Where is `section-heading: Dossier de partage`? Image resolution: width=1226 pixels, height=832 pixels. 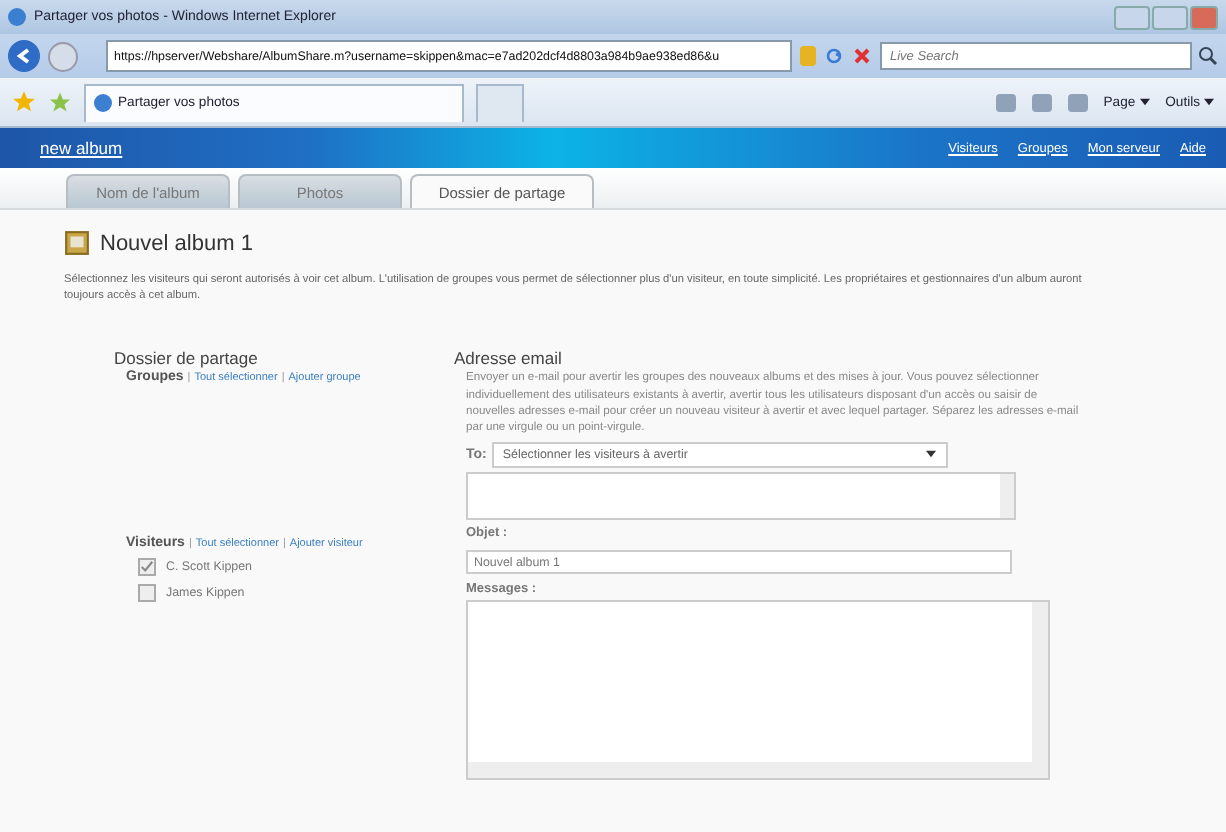
section-heading: Dossier de partage is located at coordinates (187, 358).